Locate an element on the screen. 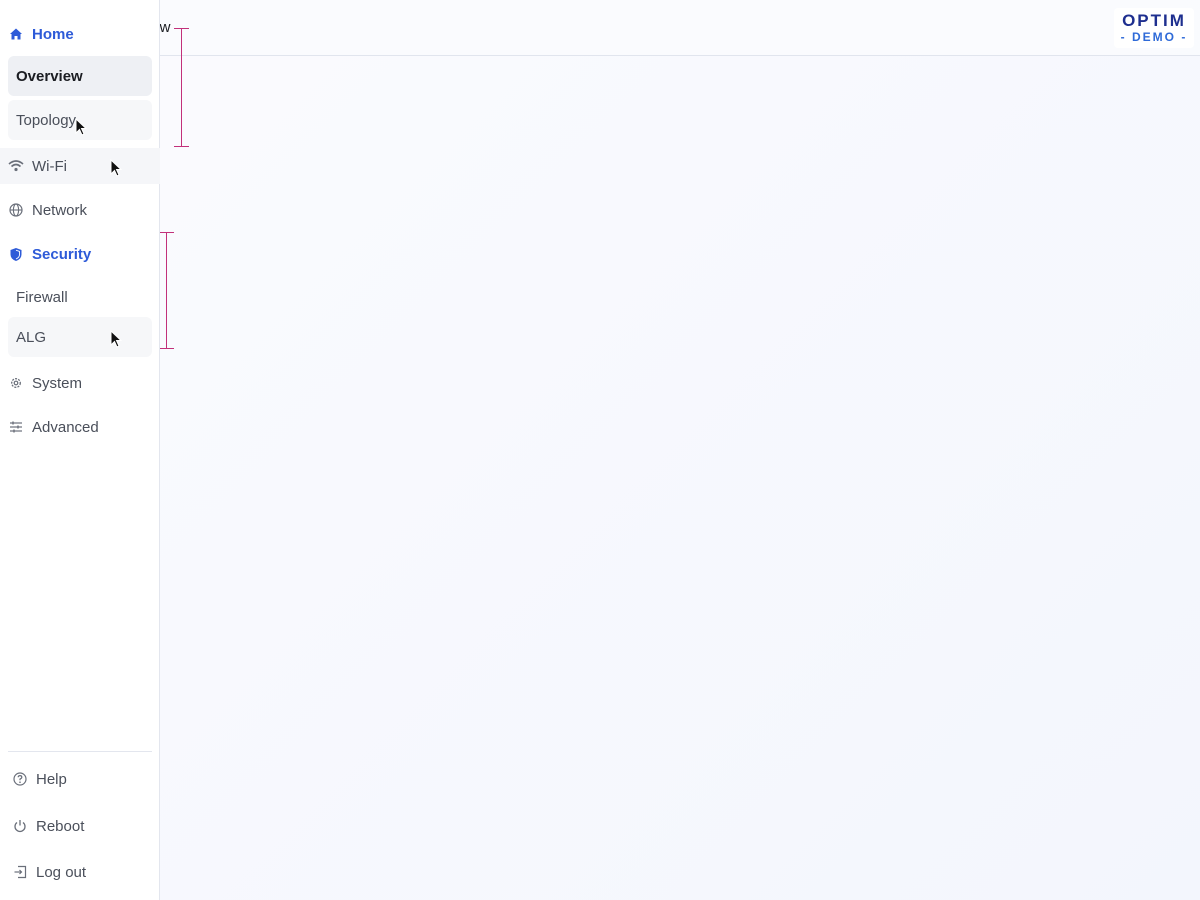 The image size is (1200, 900). sidebar-subitem-label: Topology is located at coordinates (46, 120).